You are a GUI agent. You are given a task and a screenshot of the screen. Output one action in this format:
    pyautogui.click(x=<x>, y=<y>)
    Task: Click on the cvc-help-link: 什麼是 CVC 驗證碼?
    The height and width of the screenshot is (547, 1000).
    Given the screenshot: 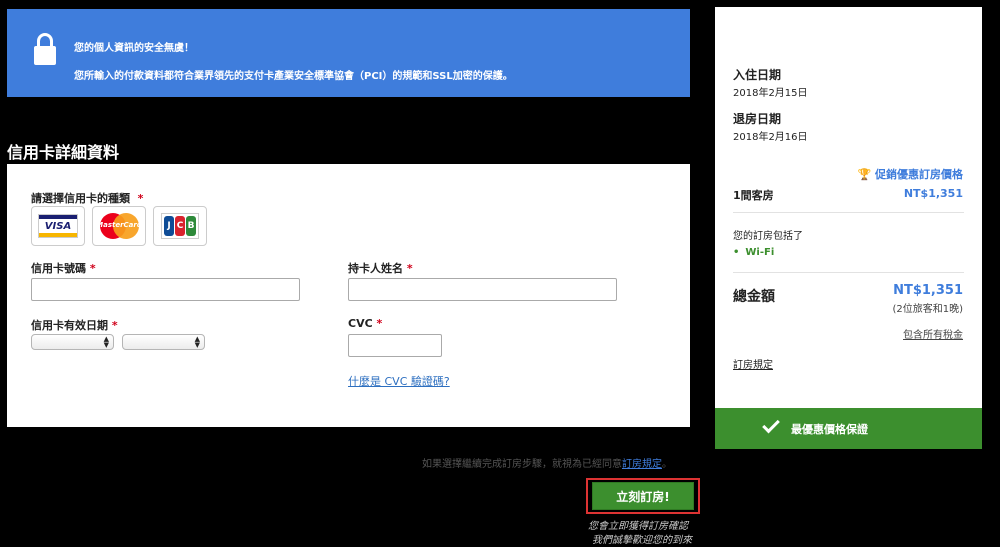 What is the action you would take?
    pyautogui.click(x=399, y=381)
    